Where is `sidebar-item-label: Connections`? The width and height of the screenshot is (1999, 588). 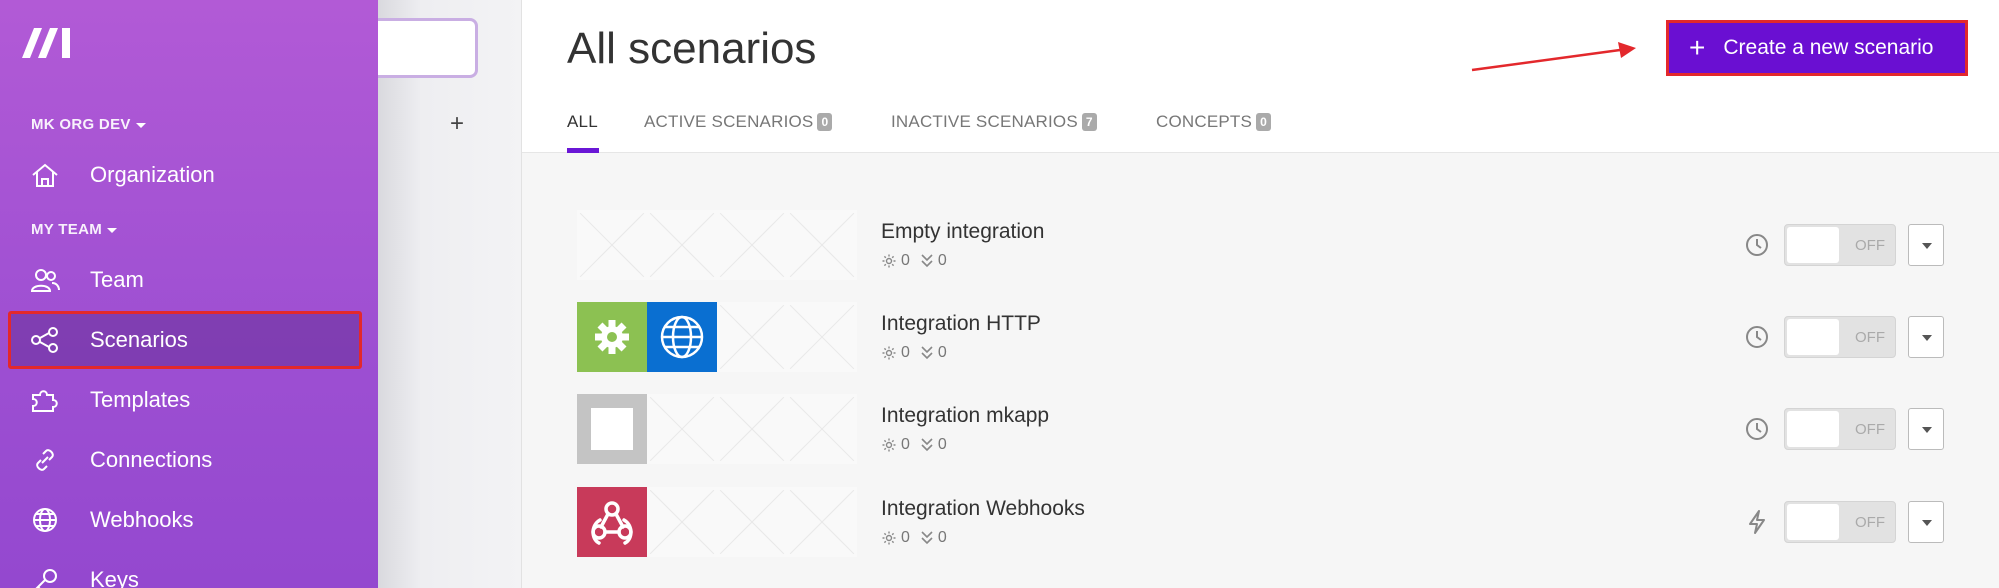
sidebar-item-label: Connections is located at coordinates (151, 459).